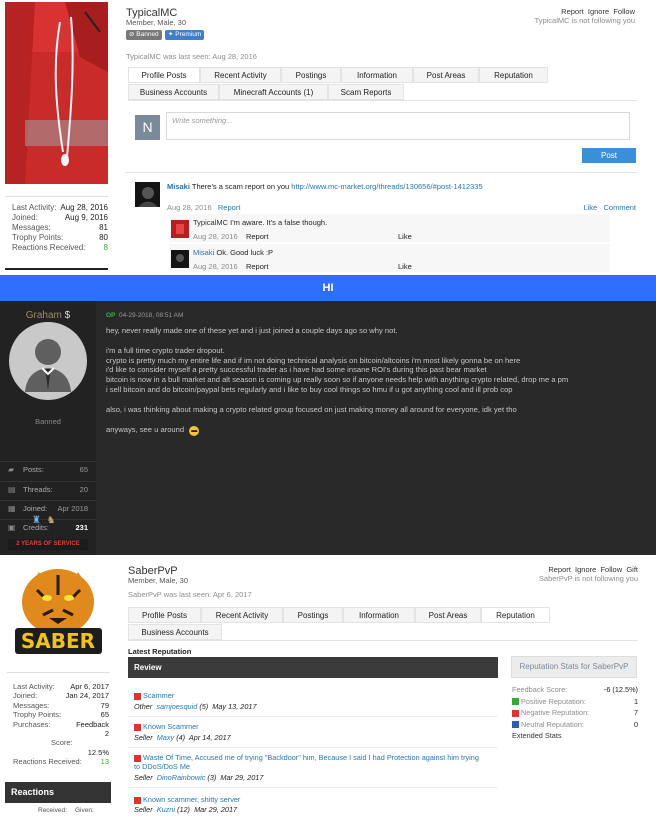 This screenshot has height=818, width=656. I want to click on review-user: Kuzni, so click(166, 809).